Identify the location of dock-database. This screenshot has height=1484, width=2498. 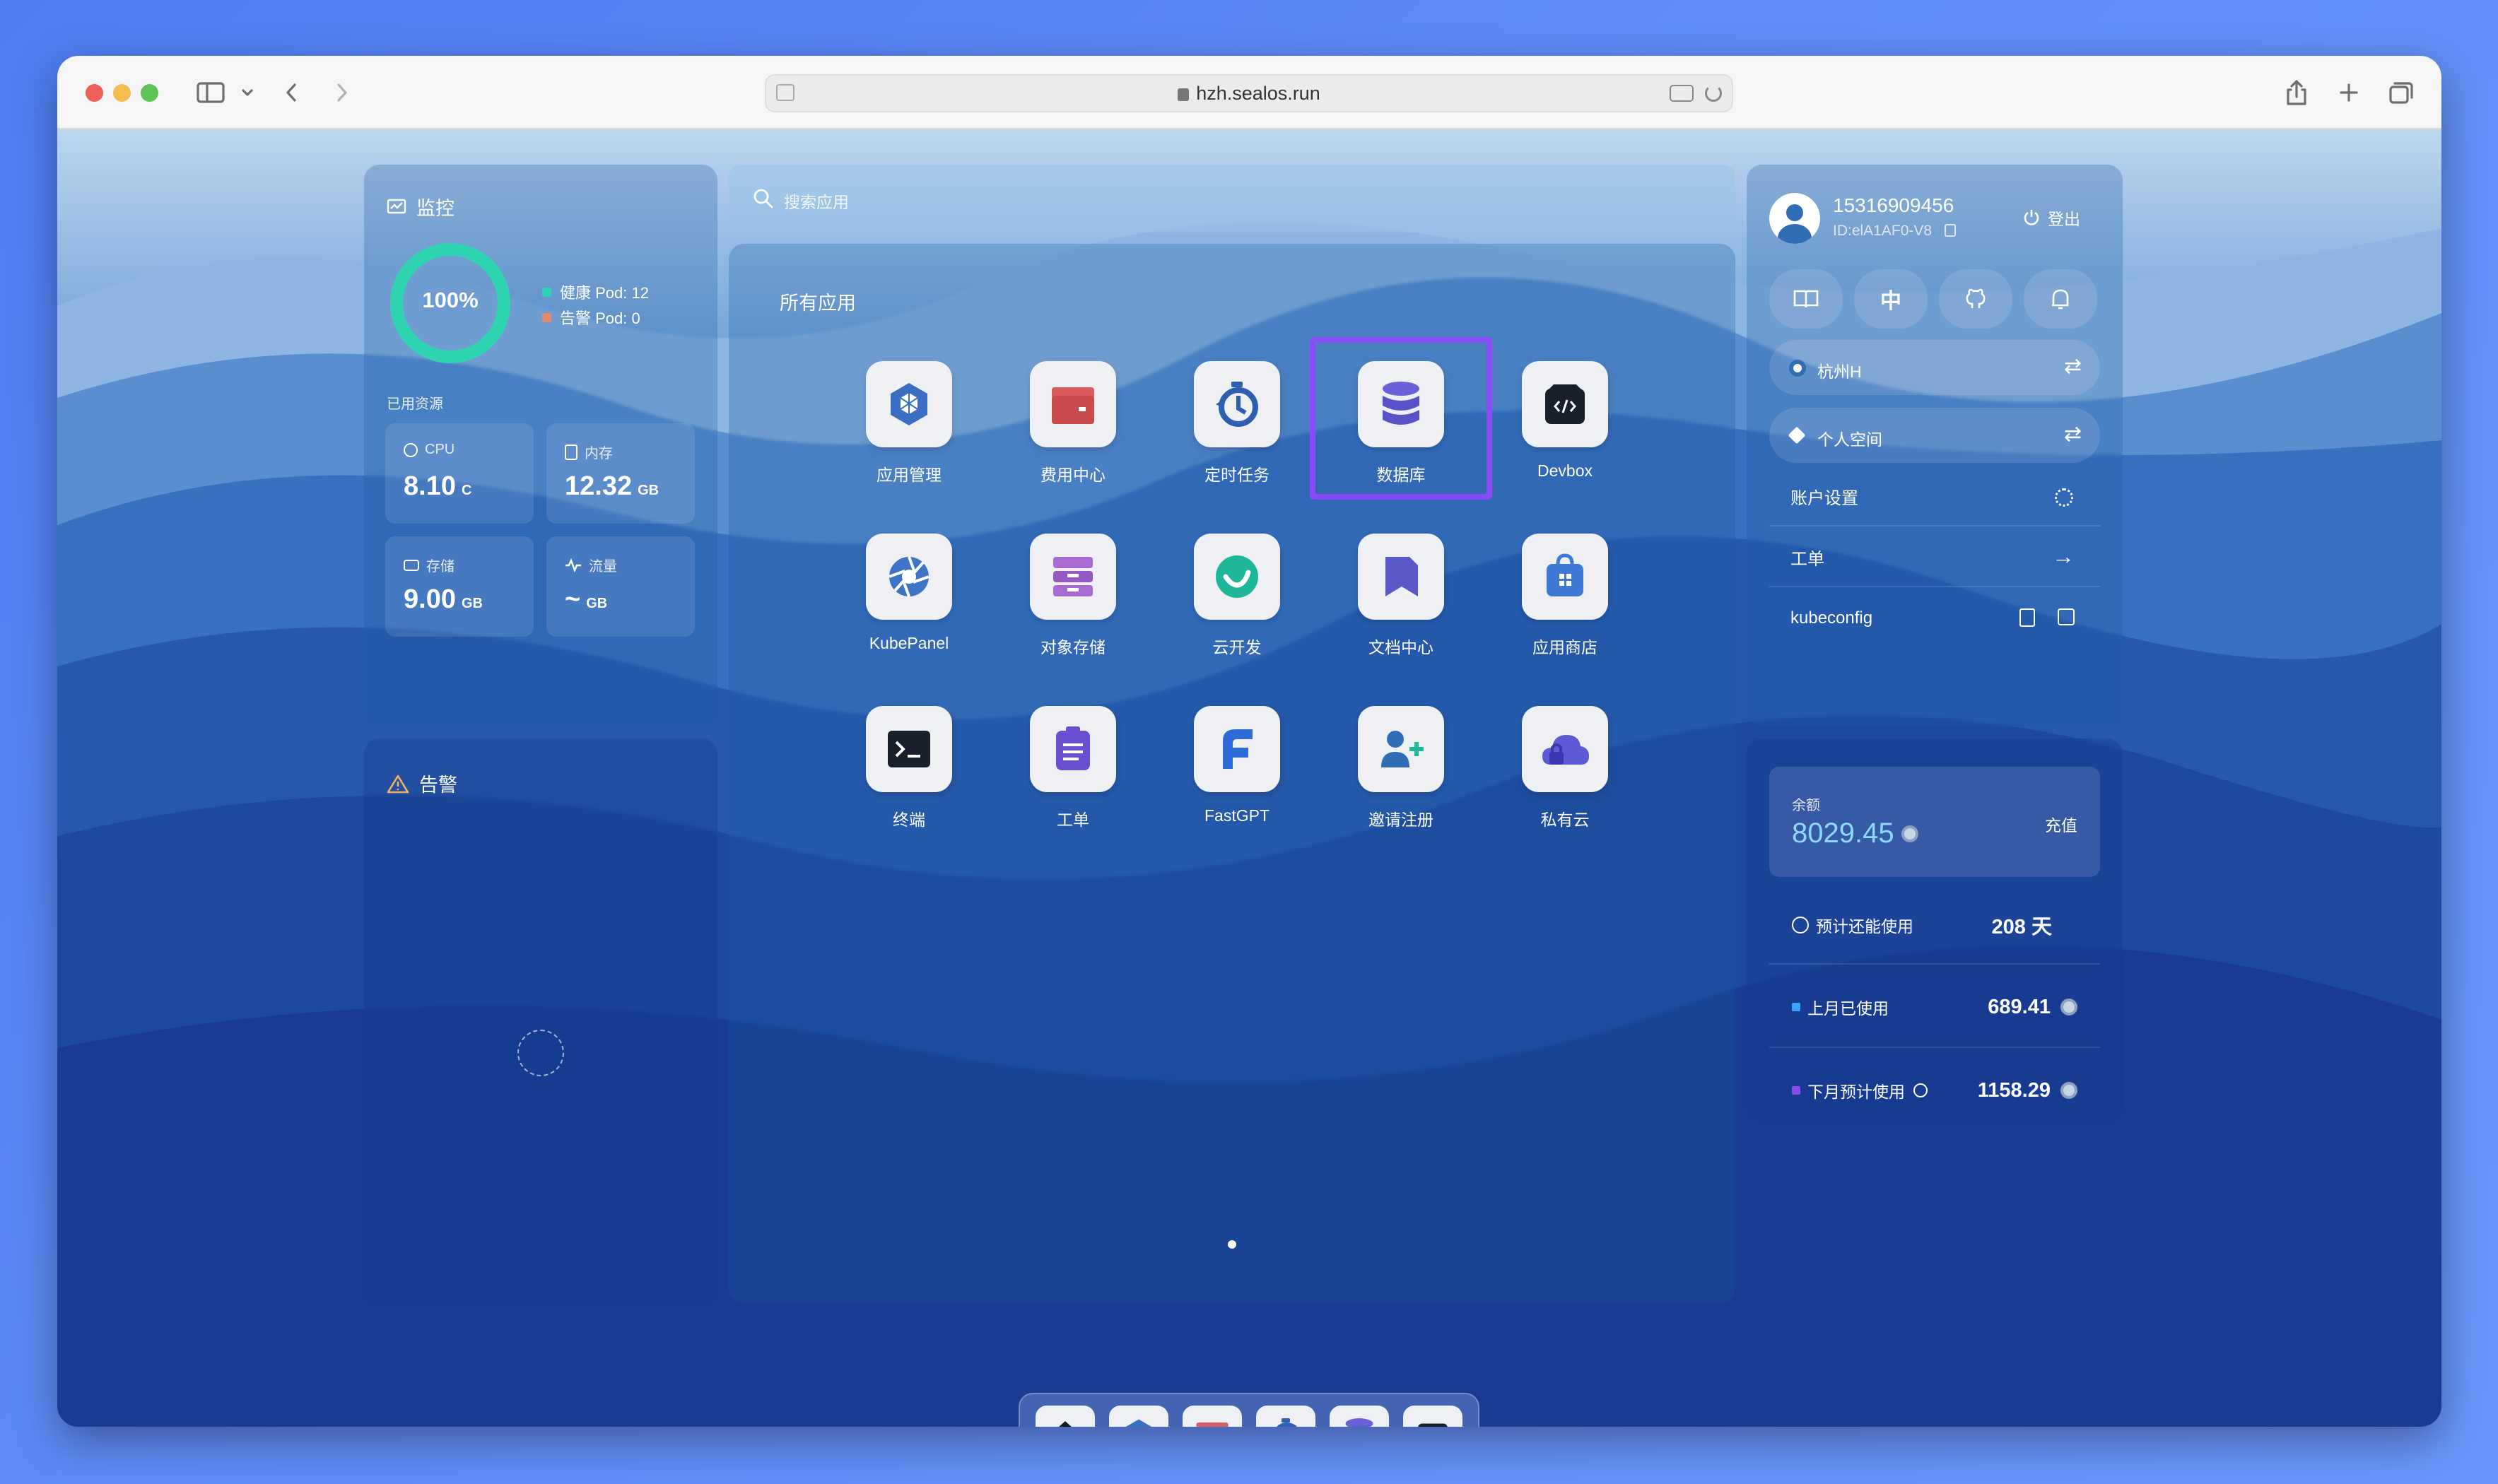
(1359, 1416).